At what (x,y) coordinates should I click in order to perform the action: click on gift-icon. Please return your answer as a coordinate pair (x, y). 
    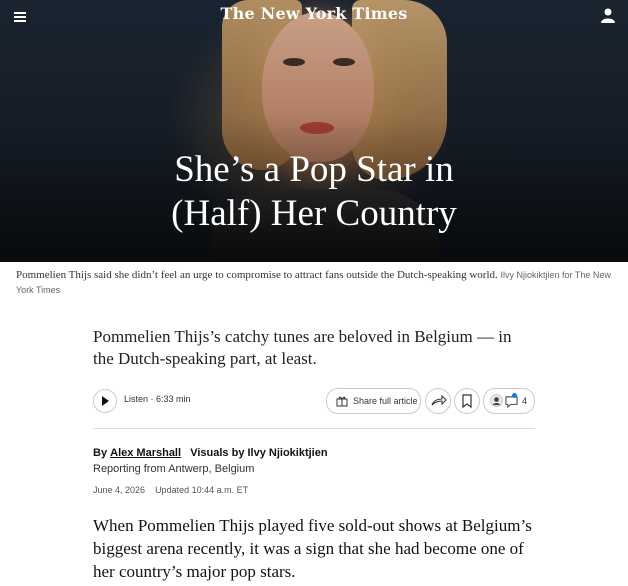
    Looking at the image, I should click on (342, 401).